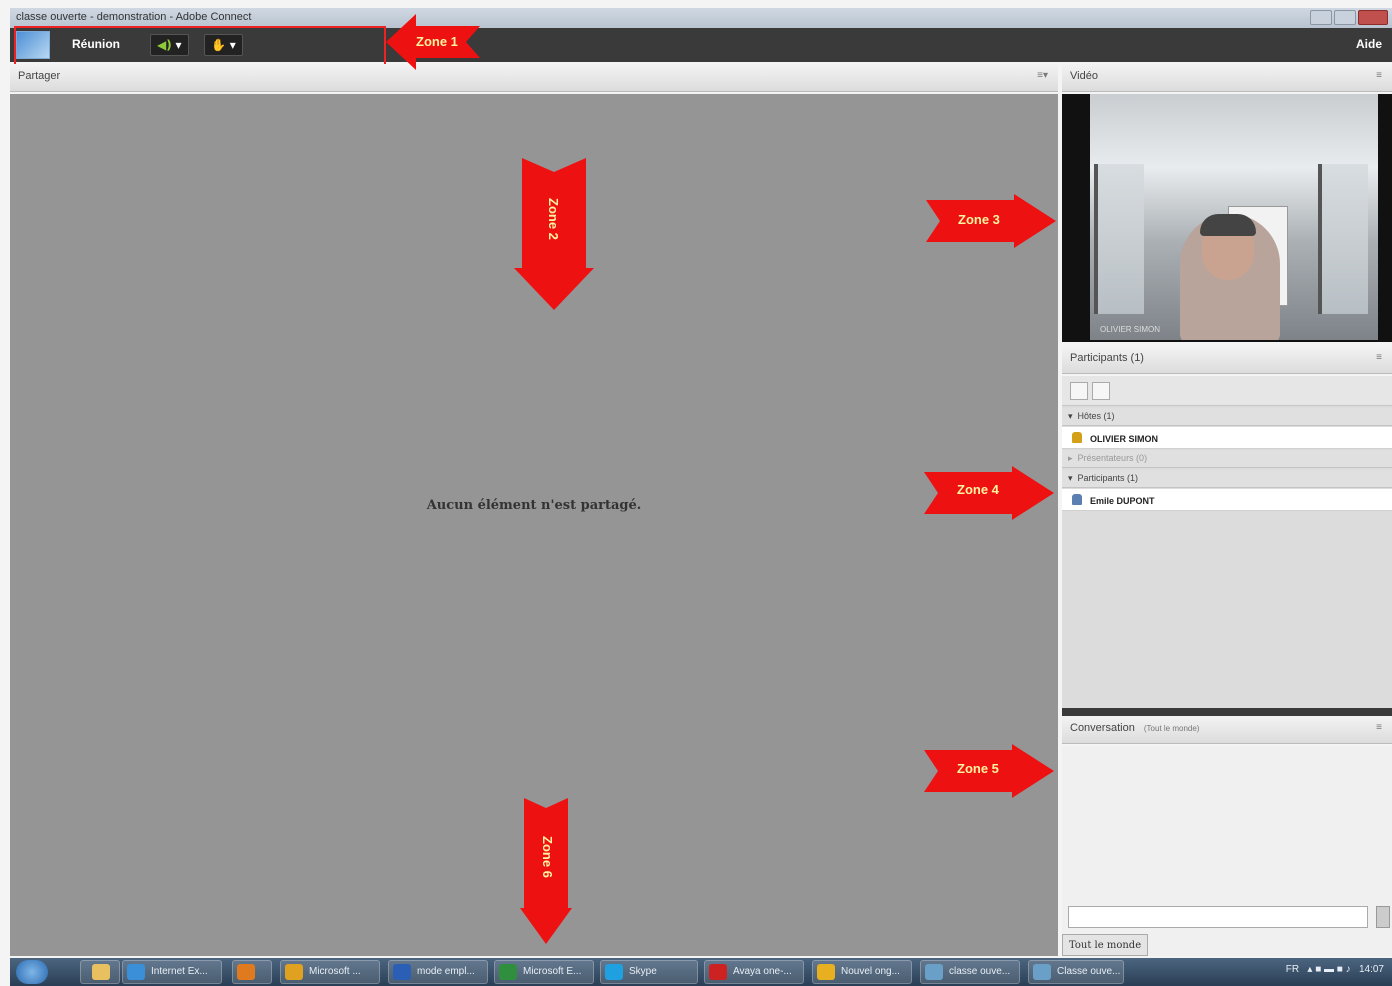  I want to click on taskbar-explorer, so click(100, 972).